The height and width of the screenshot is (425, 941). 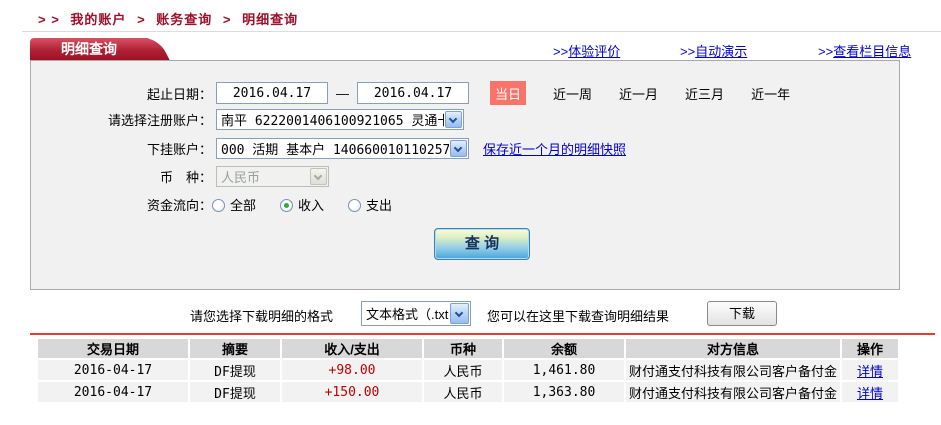 What do you see at coordinates (49, 19) in the screenshot?
I see `breadcrumb-arrows-icon: > >` at bounding box center [49, 19].